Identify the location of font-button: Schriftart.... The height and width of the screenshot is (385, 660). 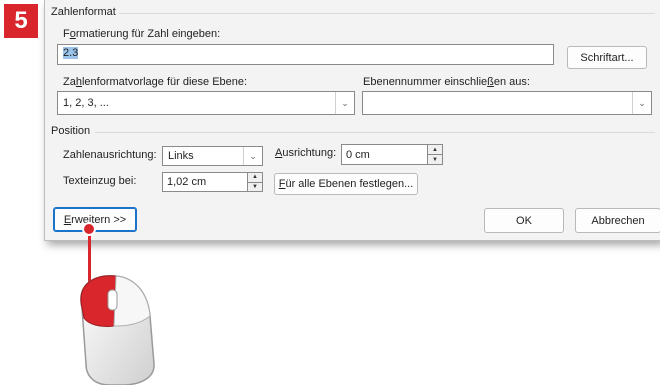
(607, 57).